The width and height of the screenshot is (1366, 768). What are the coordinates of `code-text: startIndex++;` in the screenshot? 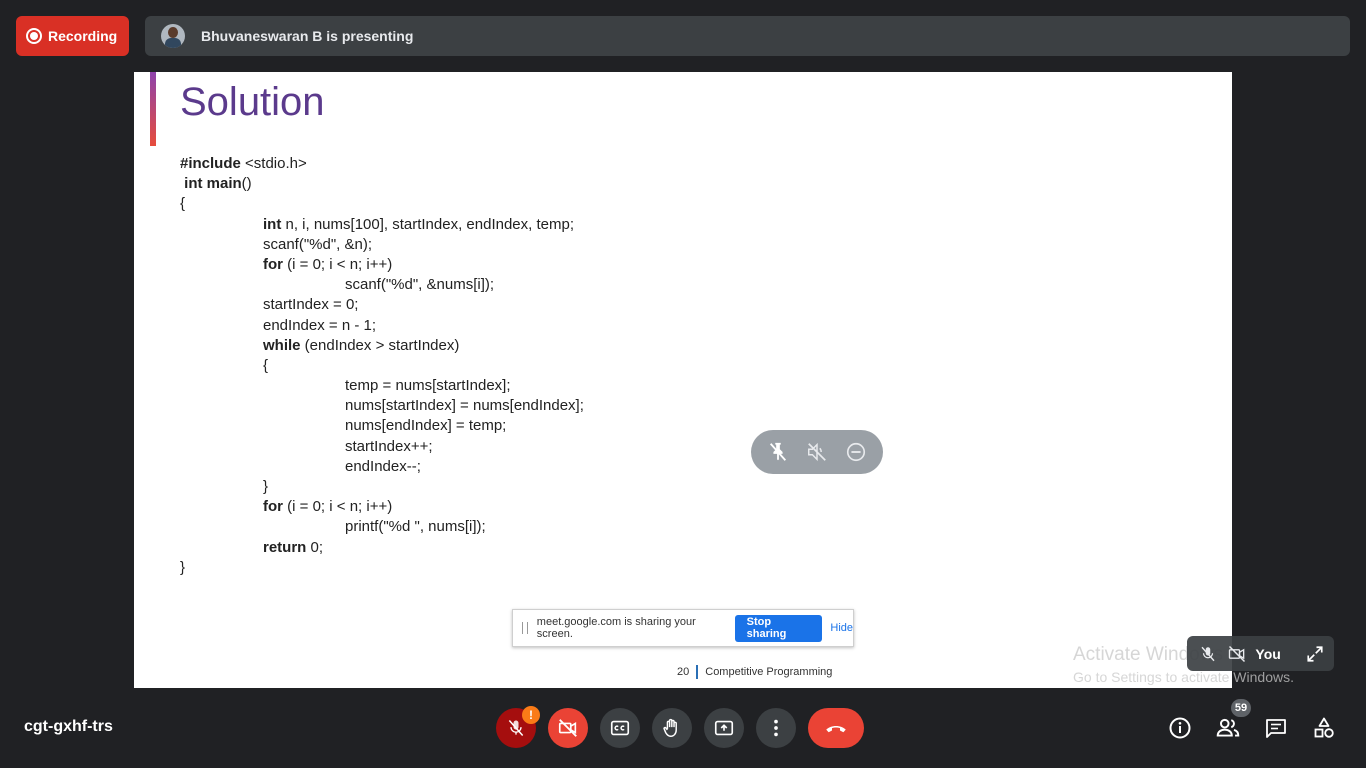 It's located at (389, 446).